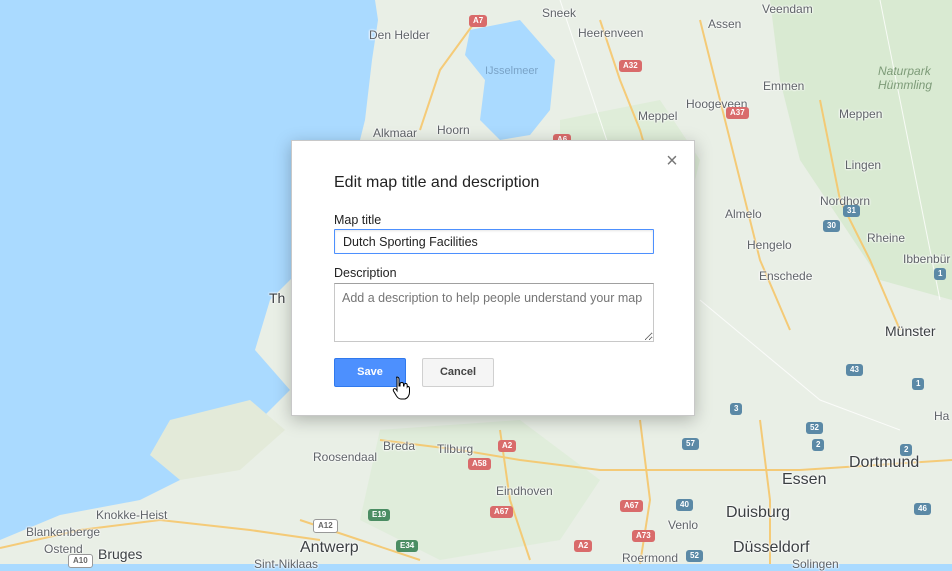 Image resolution: width=952 pixels, height=571 pixels. I want to click on road-shield: A7, so click(478, 21).